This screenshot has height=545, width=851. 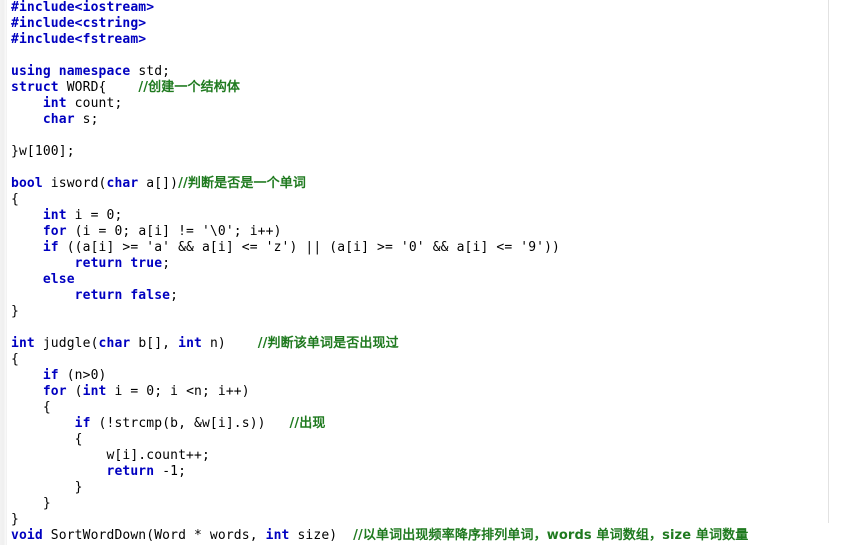 I want to click on code-plain: SortWordDown(Word * words,, so click(x=154, y=535).